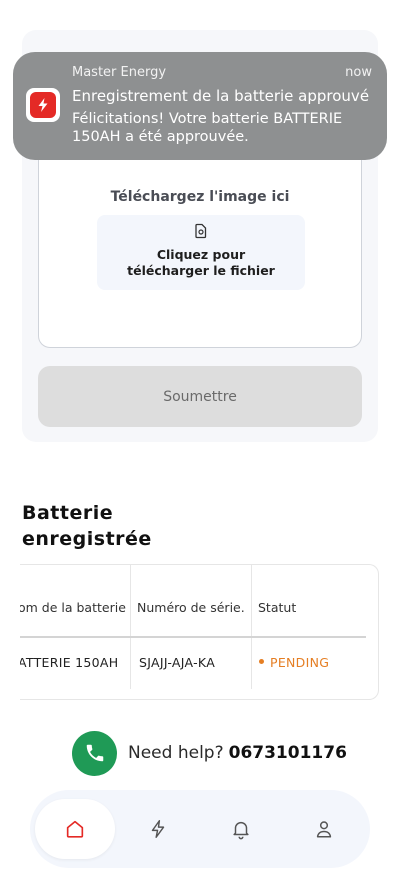  Describe the element at coordinates (87, 526) in the screenshot. I see `registered-battery-title: Batterie enregistrée` at that location.